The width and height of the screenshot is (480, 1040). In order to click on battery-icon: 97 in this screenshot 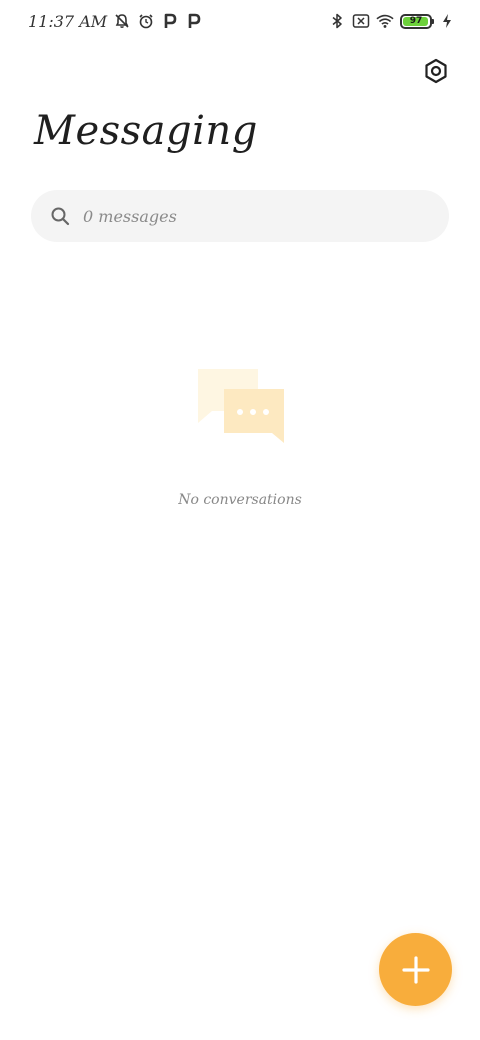, I will do `click(417, 21)`.